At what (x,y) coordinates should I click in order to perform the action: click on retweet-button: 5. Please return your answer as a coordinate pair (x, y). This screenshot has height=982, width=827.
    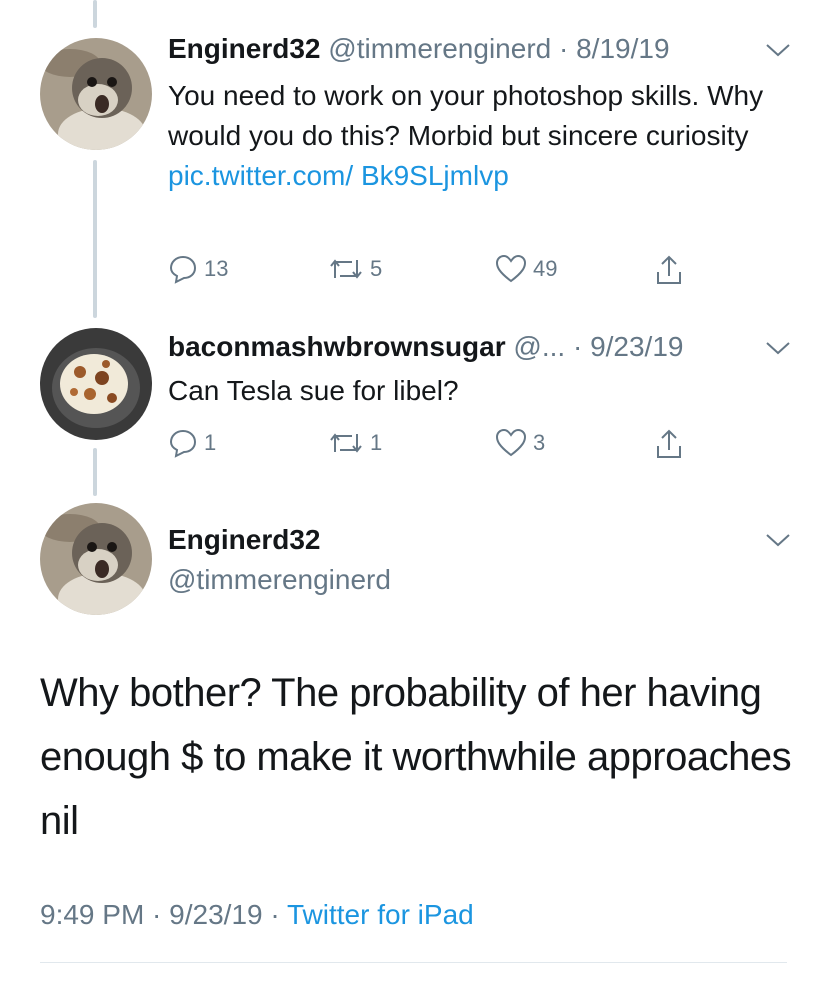
    Looking at the image, I should click on (355, 269).